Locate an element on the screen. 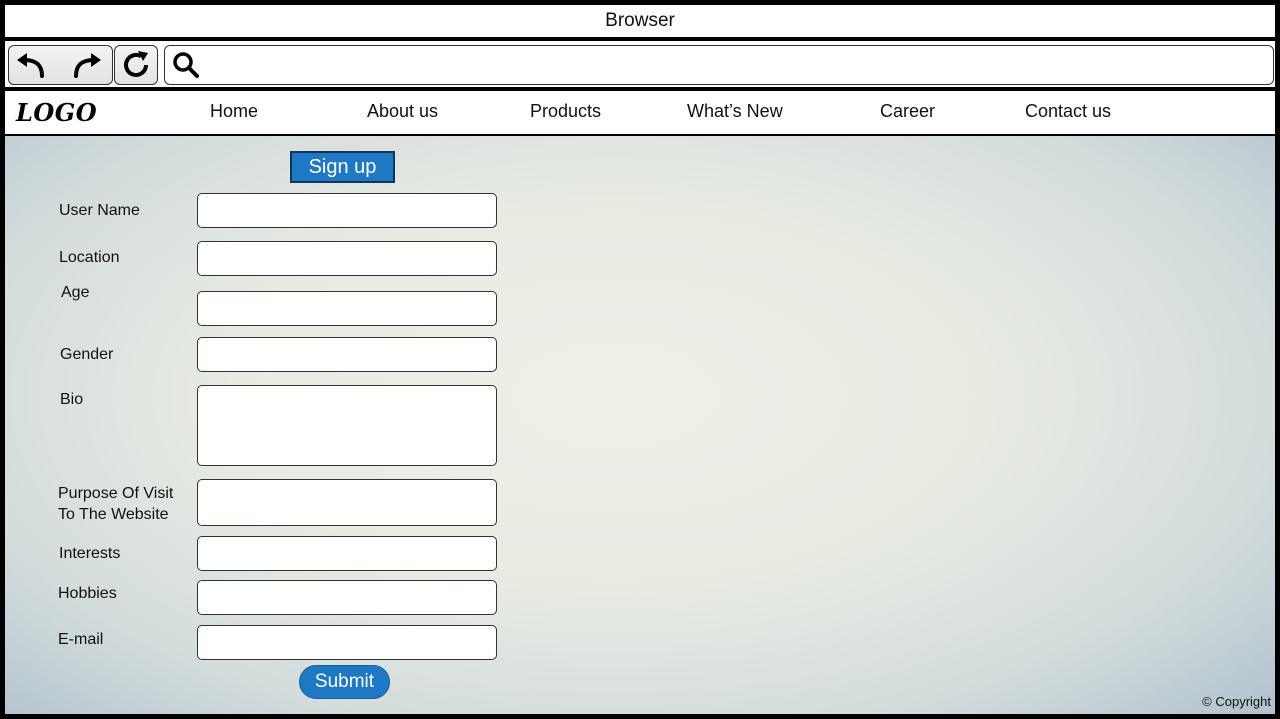 This screenshot has width=1280, height=719. browser-toolbar is located at coordinates (640, 64).